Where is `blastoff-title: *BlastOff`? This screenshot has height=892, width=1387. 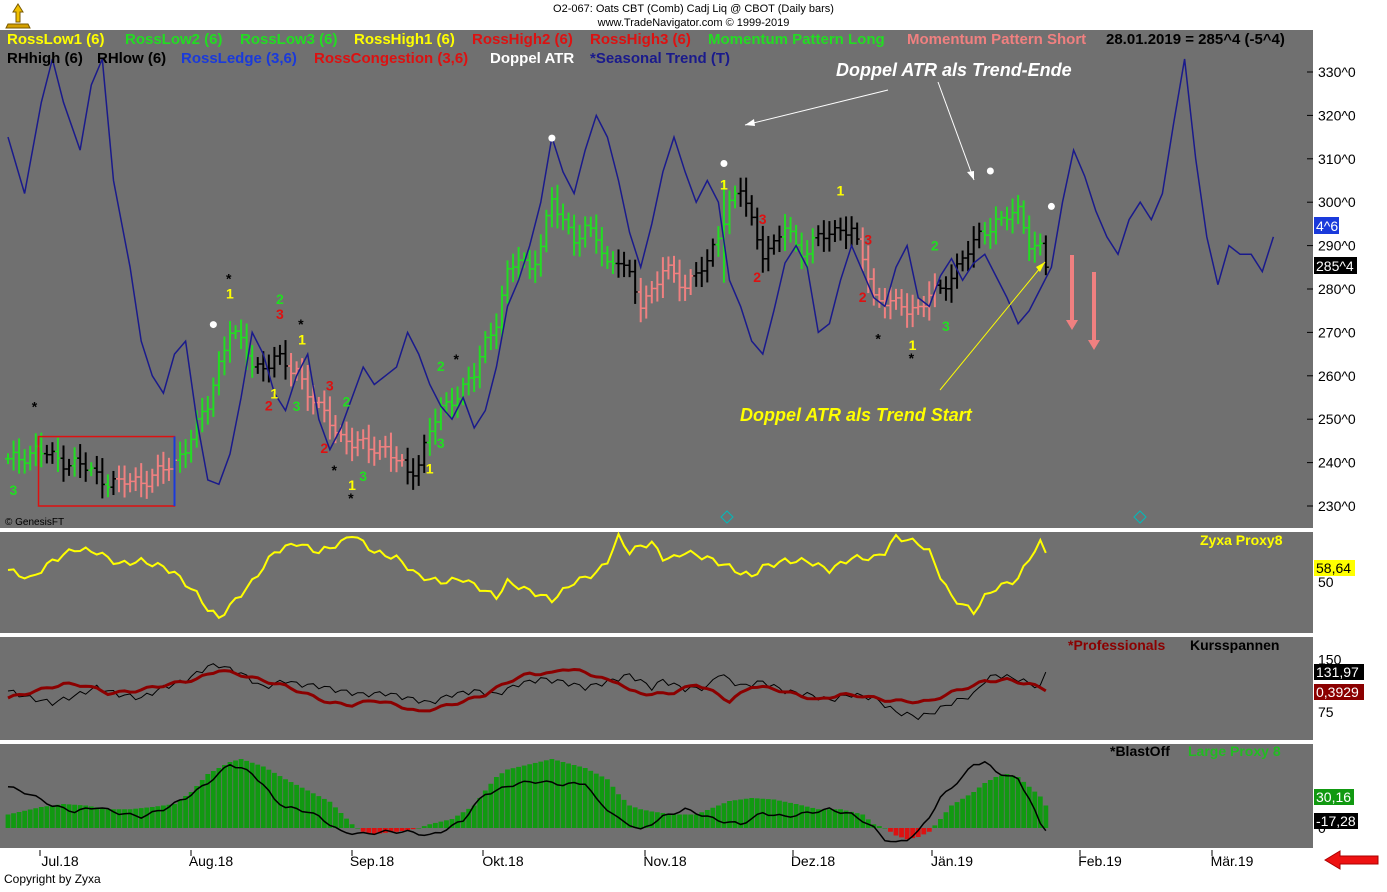 blastoff-title: *BlastOff is located at coordinates (1140, 751).